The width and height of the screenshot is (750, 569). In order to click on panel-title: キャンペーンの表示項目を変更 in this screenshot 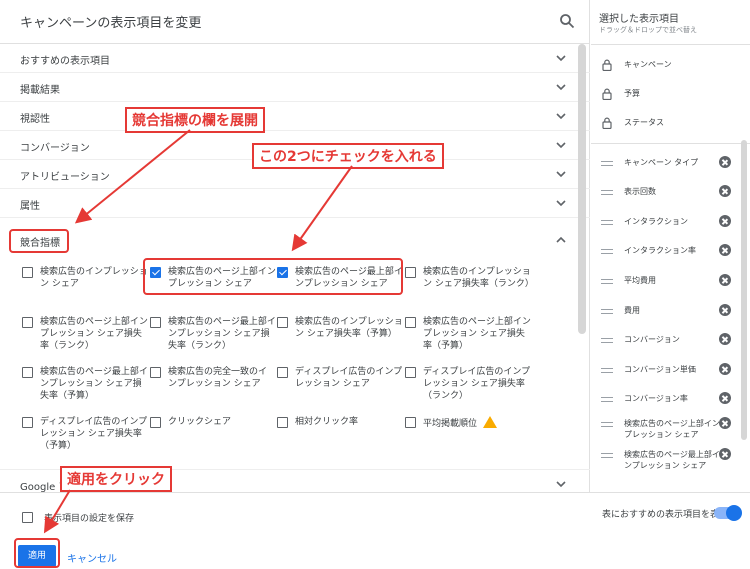, I will do `click(111, 23)`.